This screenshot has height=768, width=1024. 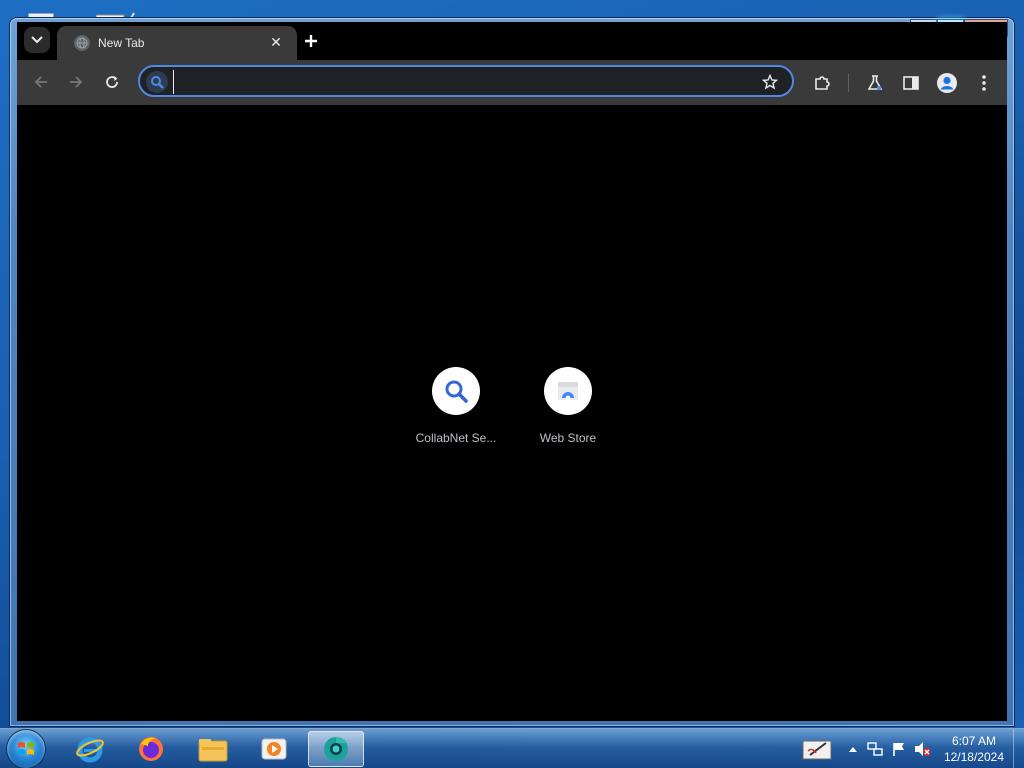 I want to click on chrome-icon, so click(x=336, y=748).